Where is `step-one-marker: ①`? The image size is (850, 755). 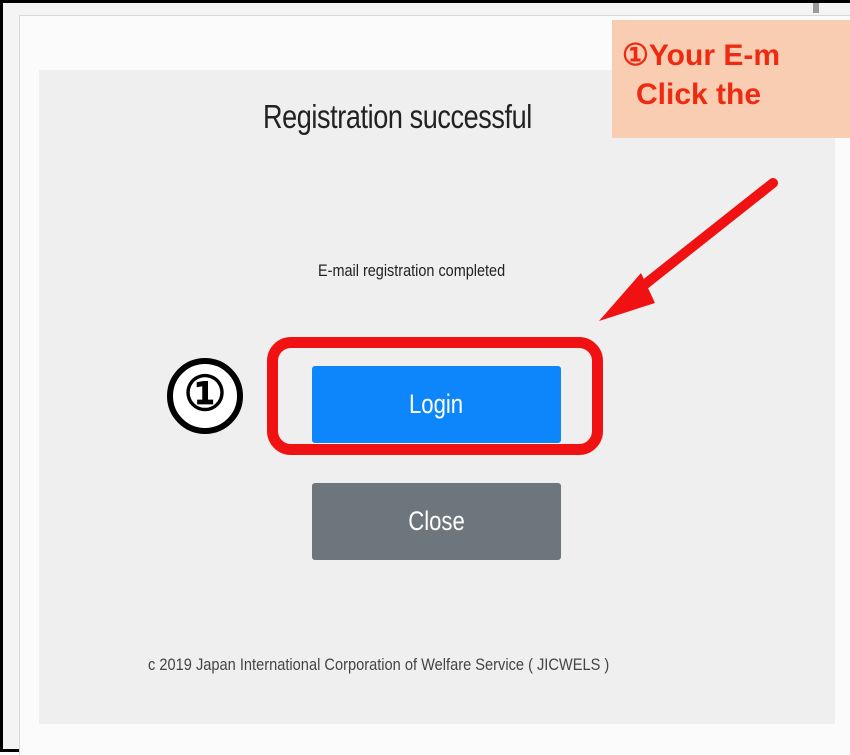
step-one-marker: ① is located at coordinates (205, 396).